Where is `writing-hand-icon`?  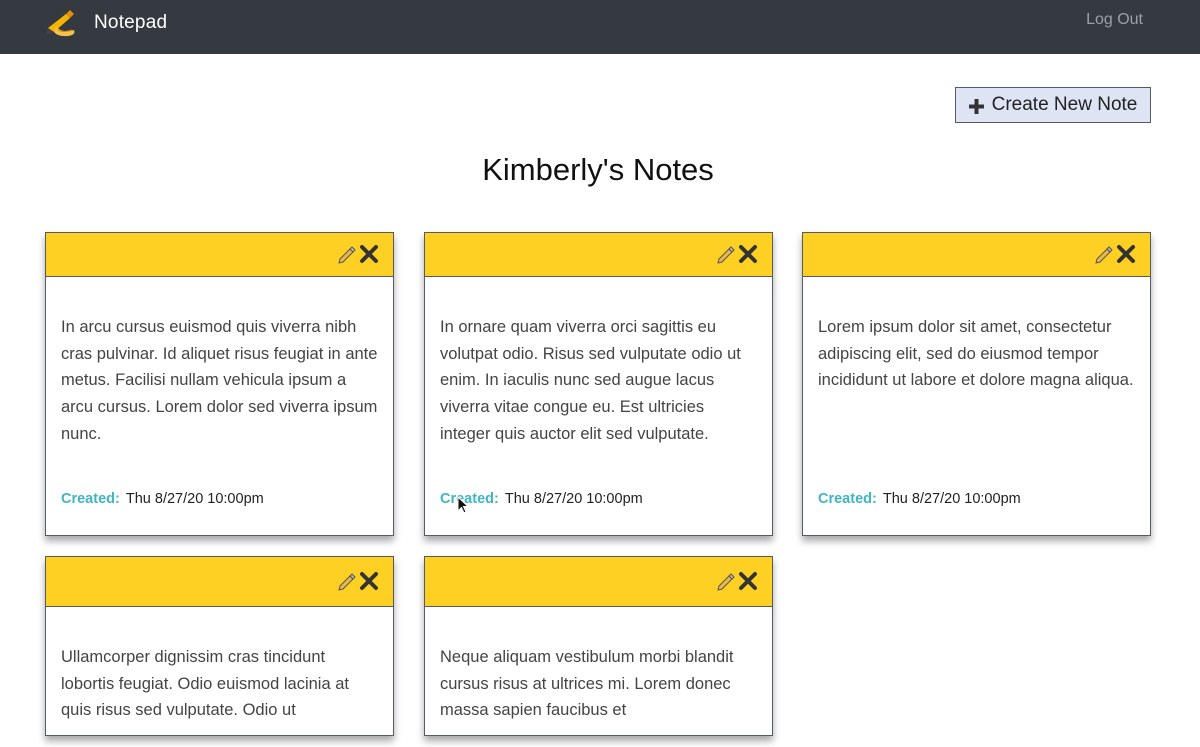
writing-hand-icon is located at coordinates (61, 23).